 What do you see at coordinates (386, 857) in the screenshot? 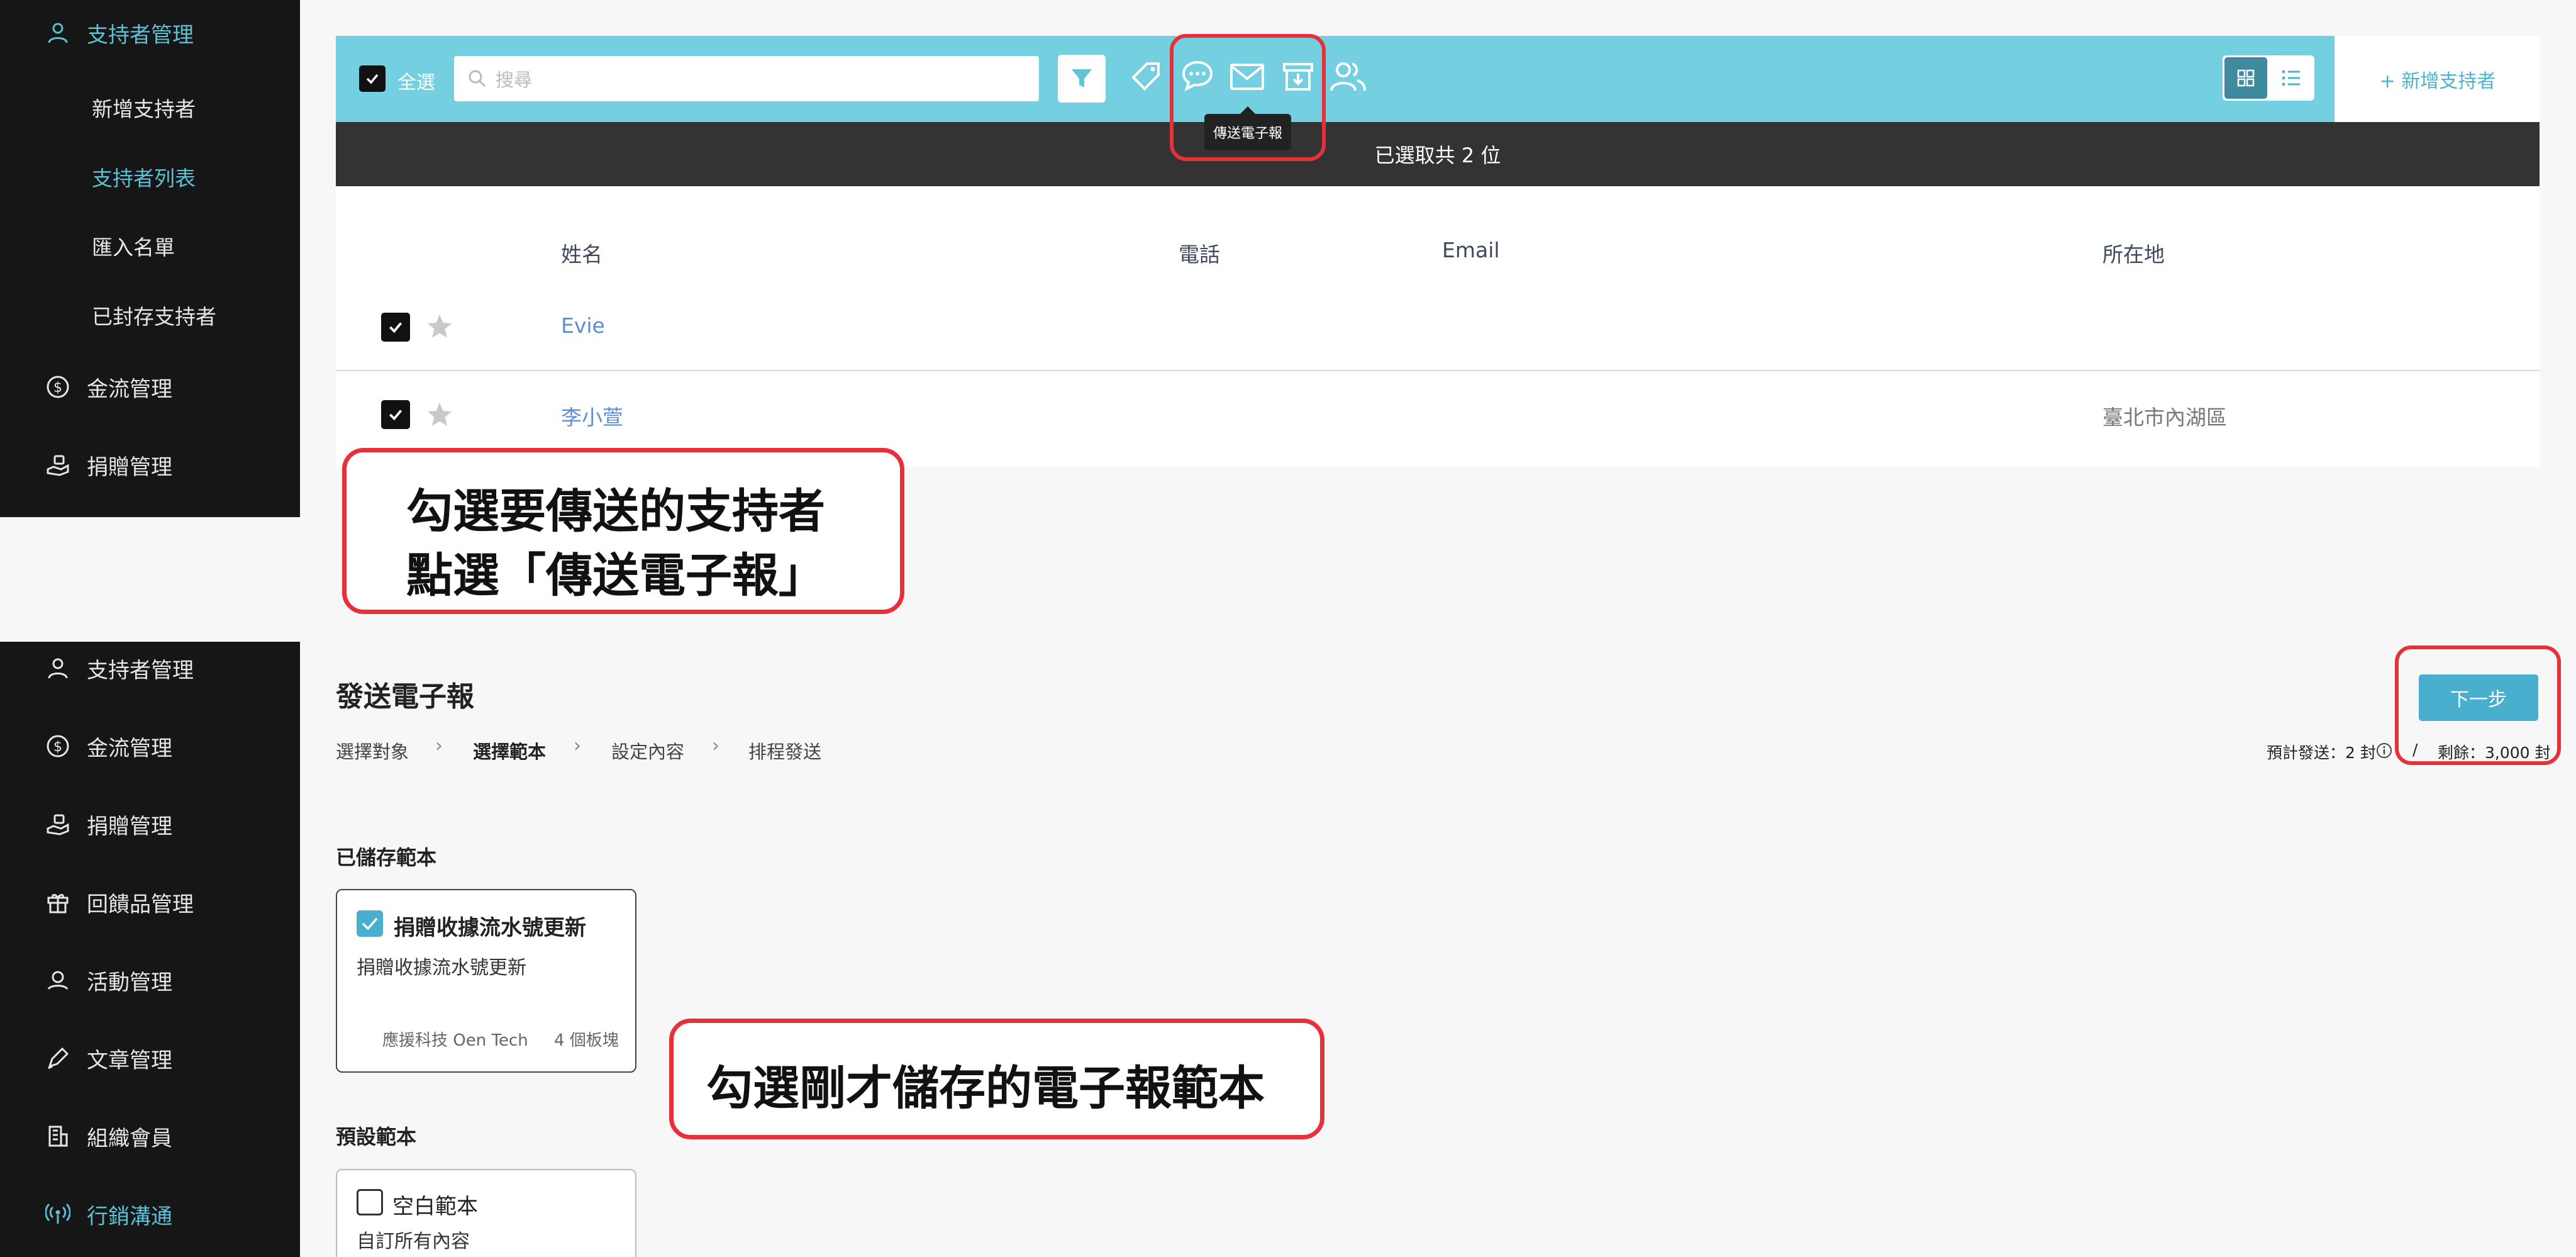
I see `saved-templates-heading: 已儲存範本` at bounding box center [386, 857].